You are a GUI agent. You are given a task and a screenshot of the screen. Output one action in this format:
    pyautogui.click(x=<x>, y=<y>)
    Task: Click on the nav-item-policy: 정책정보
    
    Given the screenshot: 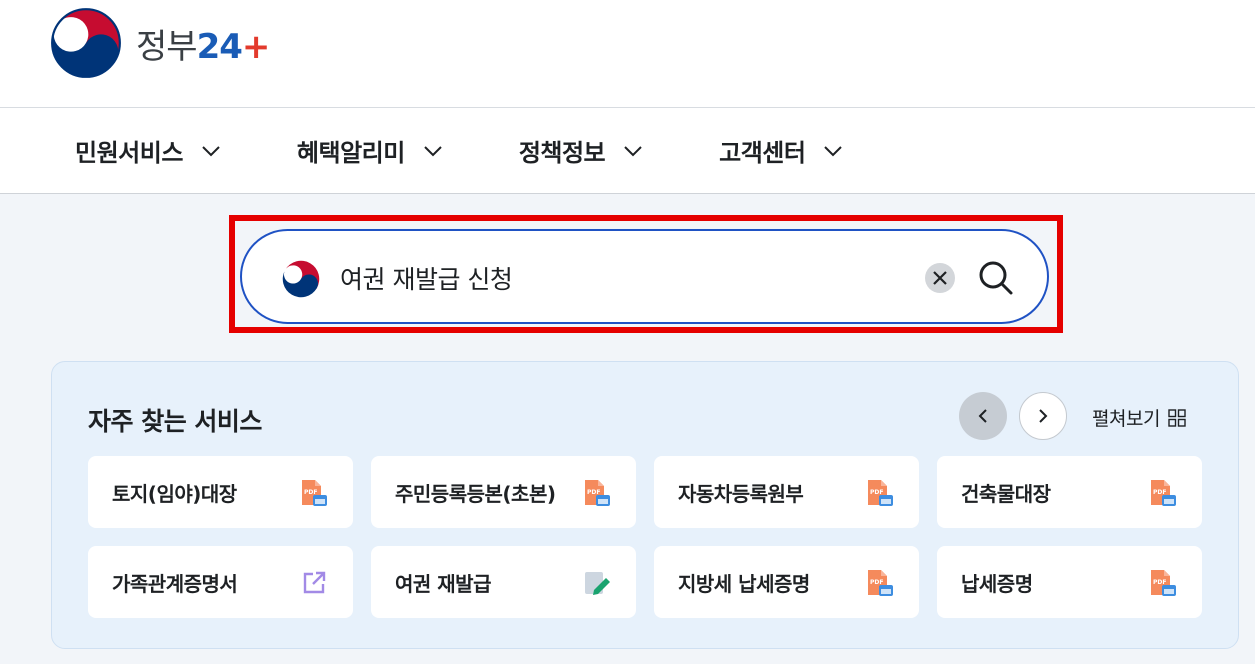 What is the action you would take?
    pyautogui.click(x=581, y=150)
    